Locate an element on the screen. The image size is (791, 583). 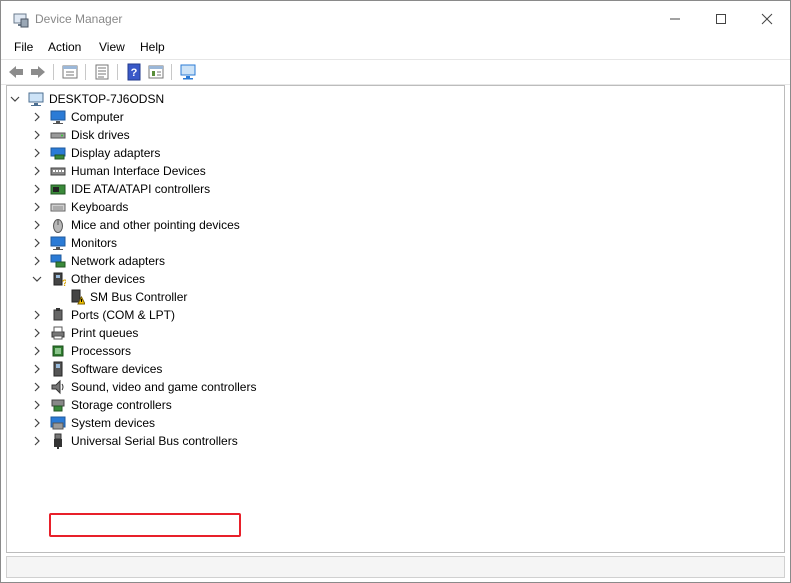
warning-device-icon is located at coordinates (78, 297).